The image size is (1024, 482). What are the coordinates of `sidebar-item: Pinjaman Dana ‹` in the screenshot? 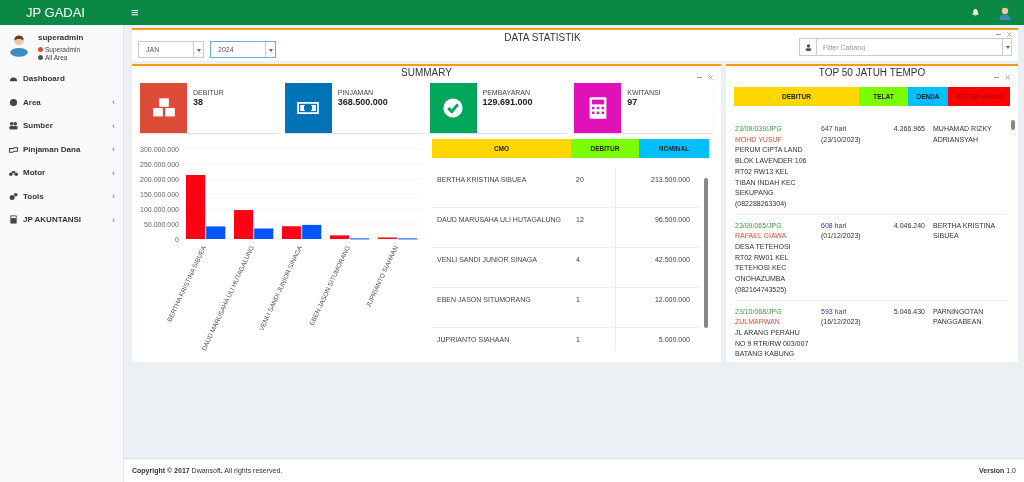 It's located at (61, 149).